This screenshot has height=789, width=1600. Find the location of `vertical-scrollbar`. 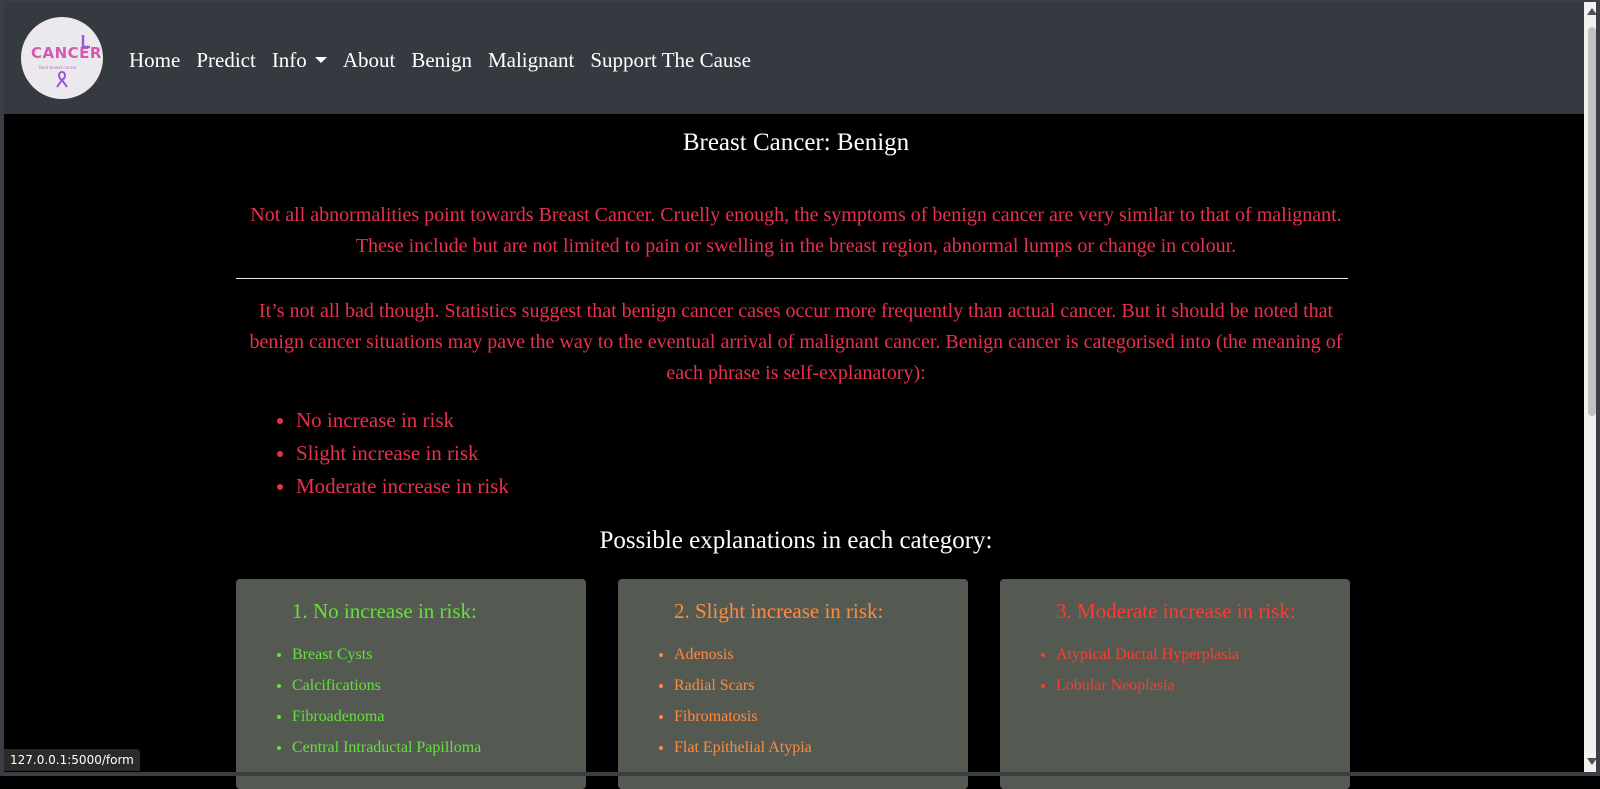

vertical-scrollbar is located at coordinates (1592, 388).